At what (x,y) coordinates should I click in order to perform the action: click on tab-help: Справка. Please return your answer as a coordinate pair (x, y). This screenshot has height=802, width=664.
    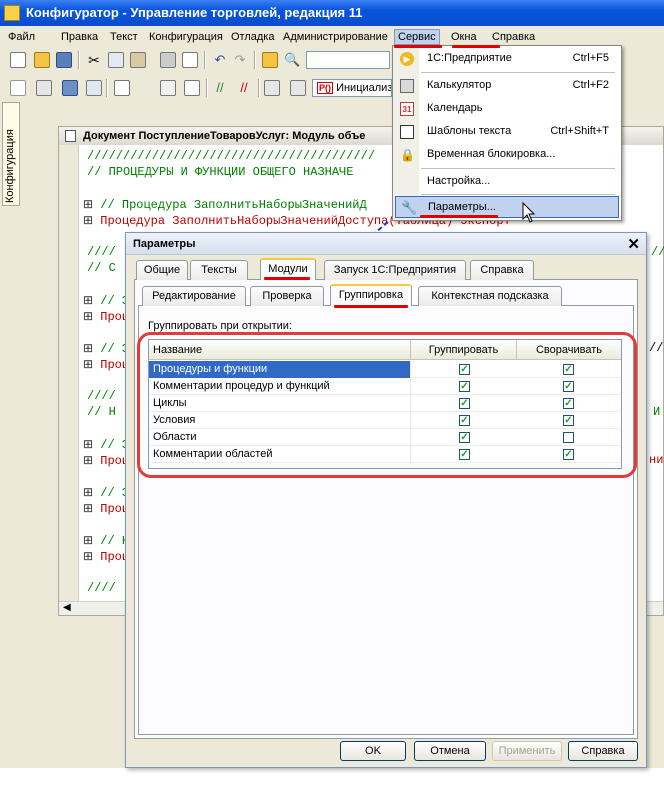
    Looking at the image, I should click on (502, 270).